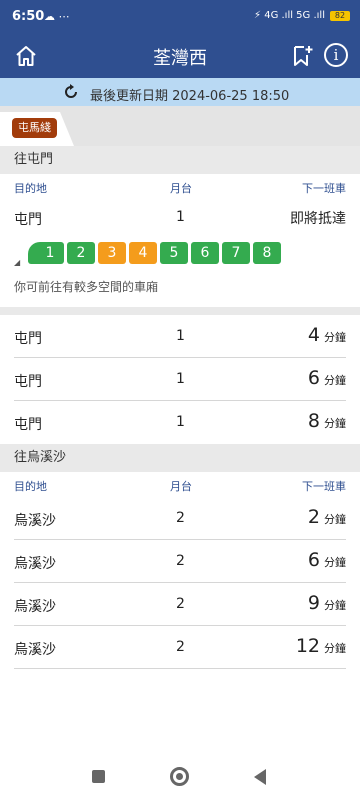  I want to click on status-bar: 6:50 ☁ ⋯ ⚡ 4G .ıll 5G .ıll 82, so click(180, 17).